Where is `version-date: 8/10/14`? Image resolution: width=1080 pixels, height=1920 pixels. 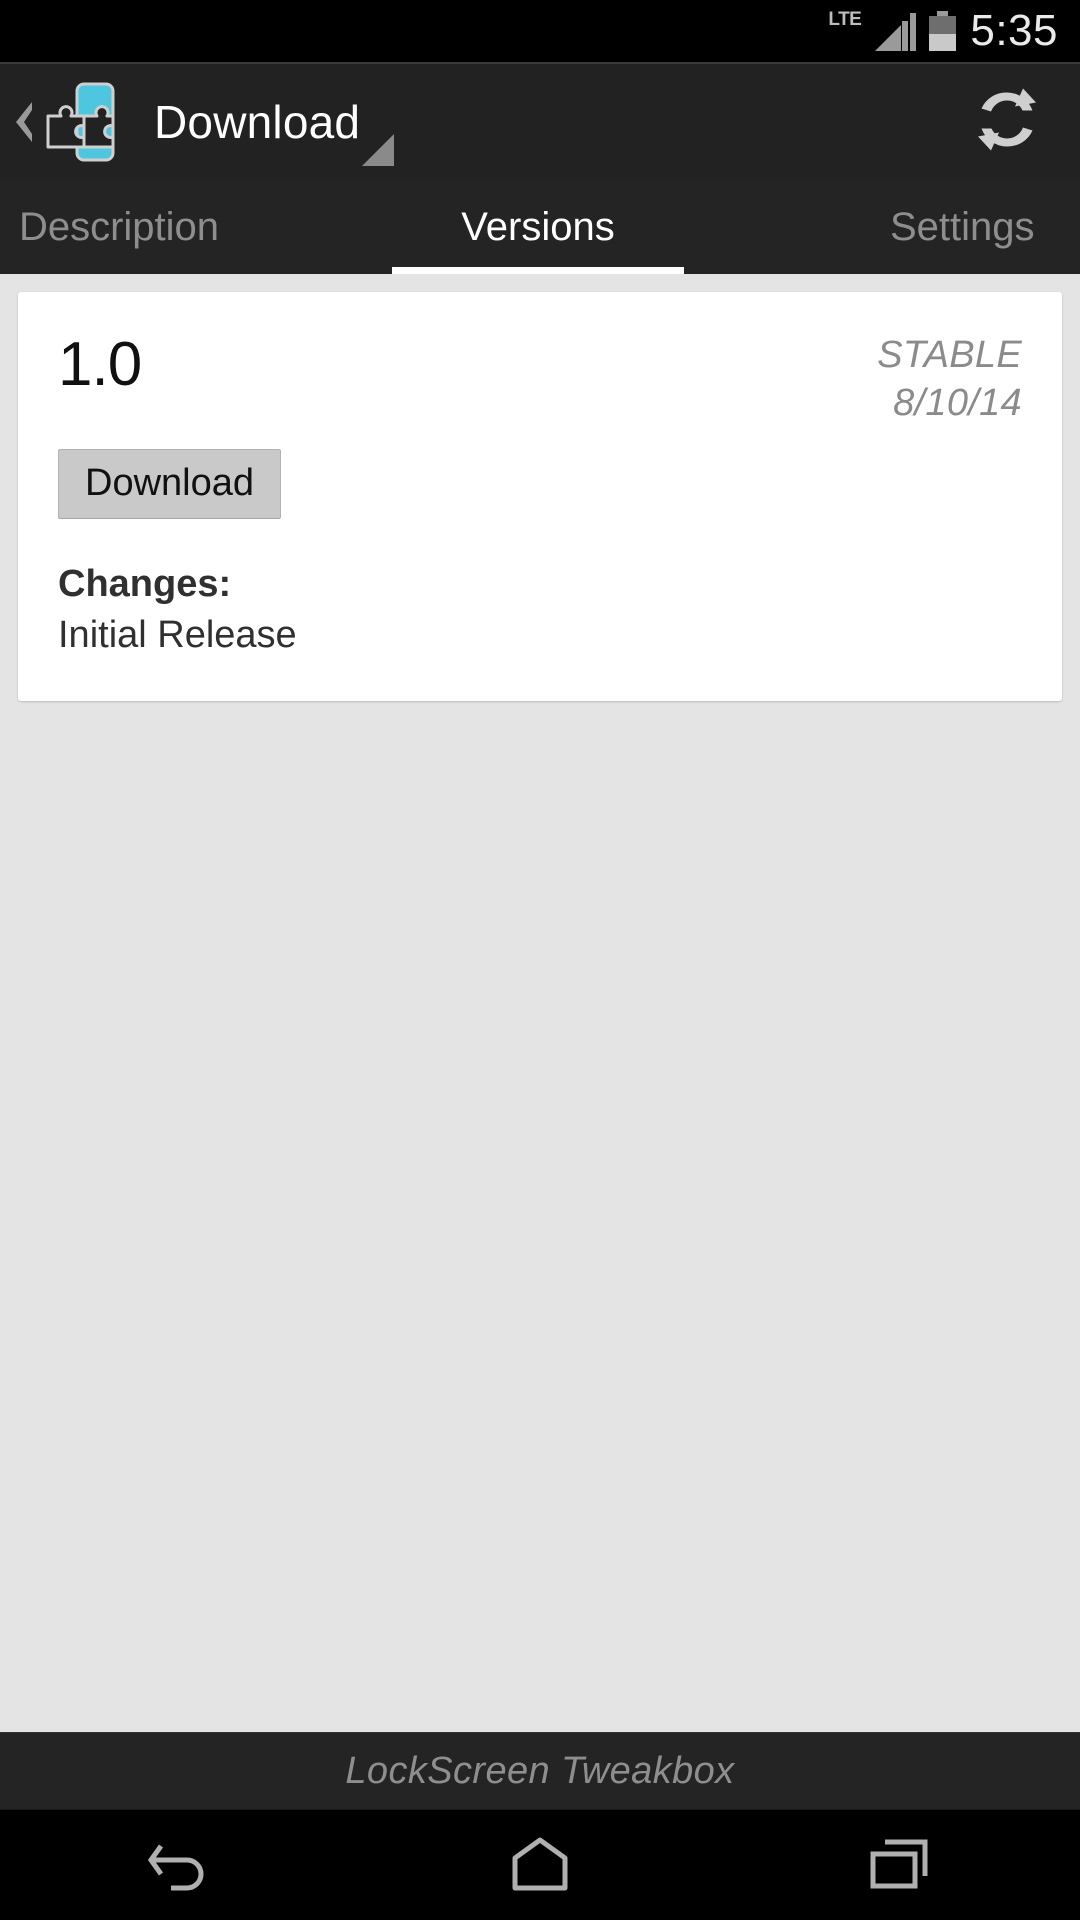 version-date: 8/10/14 is located at coordinates (957, 402).